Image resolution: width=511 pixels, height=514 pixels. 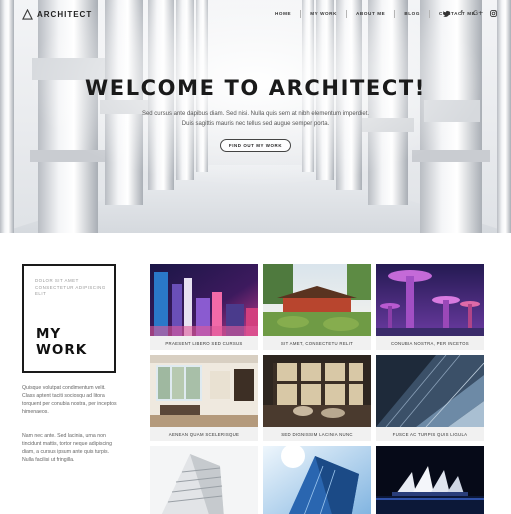 I want to click on gallery-item: PRAESENT LIBERO SED CURSUS, so click(x=204, y=307).